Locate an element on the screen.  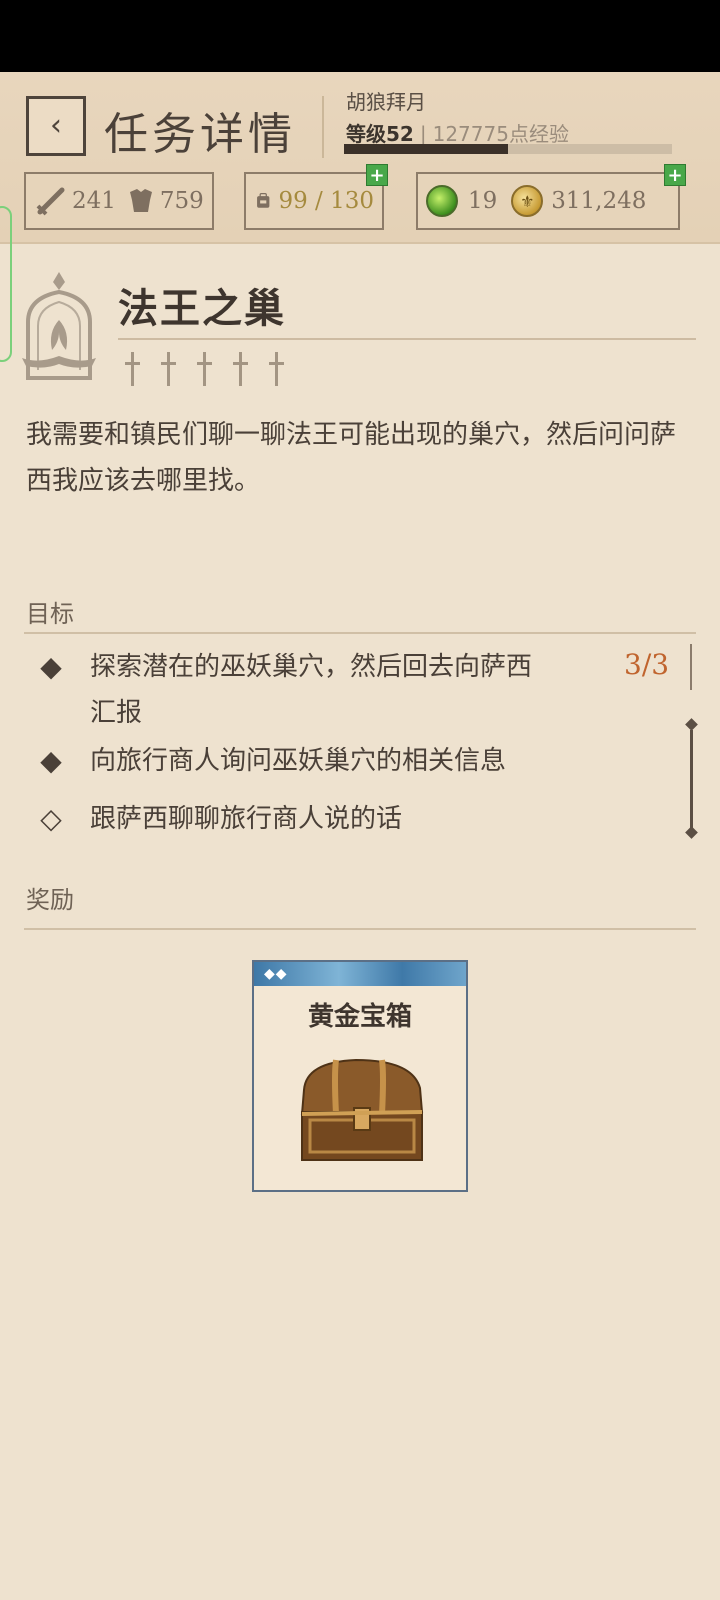
quest-title: 法王之巢 is located at coordinates (202, 309).